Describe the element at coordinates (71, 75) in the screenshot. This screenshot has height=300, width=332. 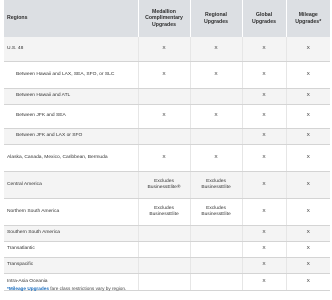
I see `region-cell: Between Hawaii and LAX, SEA, SFO, or SLC` at that location.